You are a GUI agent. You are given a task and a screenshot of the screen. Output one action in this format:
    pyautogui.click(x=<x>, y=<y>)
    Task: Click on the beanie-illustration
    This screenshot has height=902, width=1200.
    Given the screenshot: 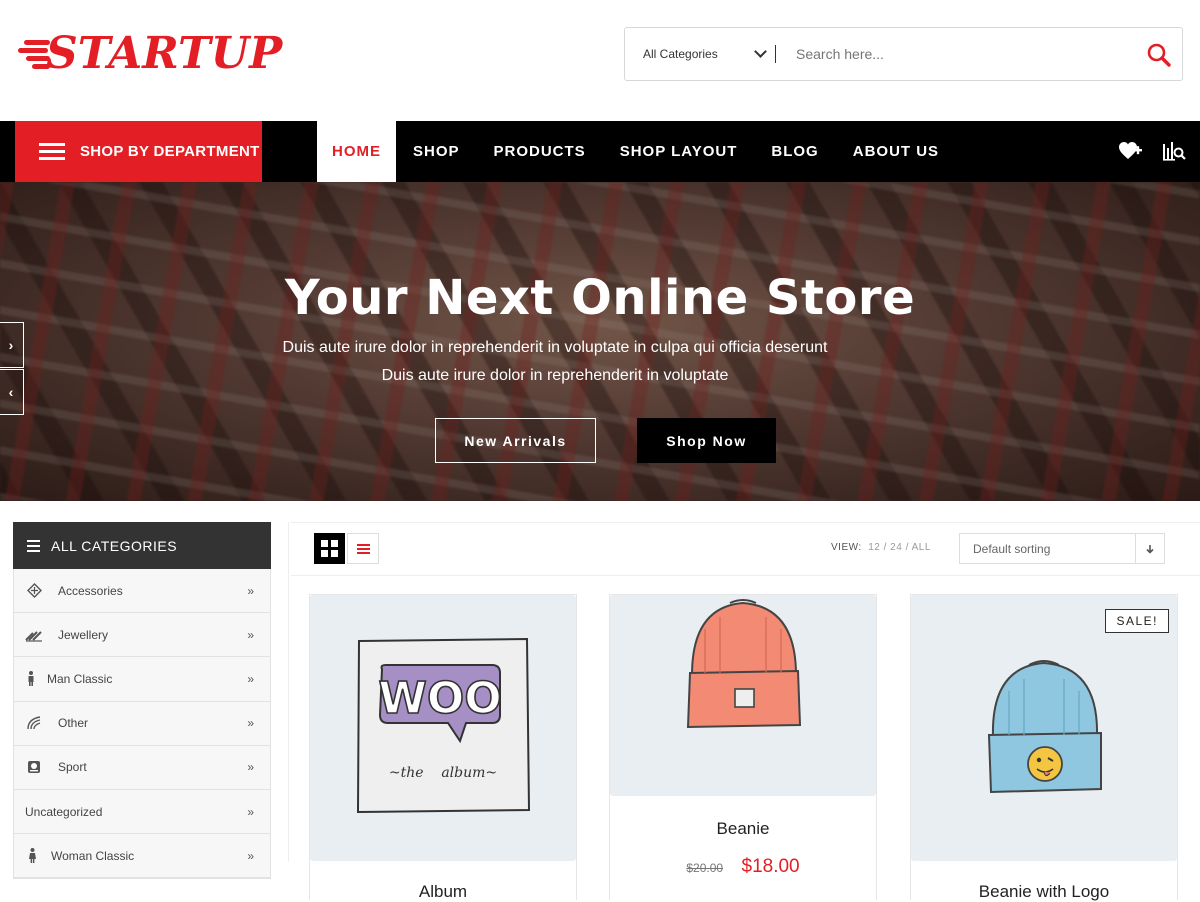 What is the action you would take?
    pyautogui.click(x=744, y=664)
    